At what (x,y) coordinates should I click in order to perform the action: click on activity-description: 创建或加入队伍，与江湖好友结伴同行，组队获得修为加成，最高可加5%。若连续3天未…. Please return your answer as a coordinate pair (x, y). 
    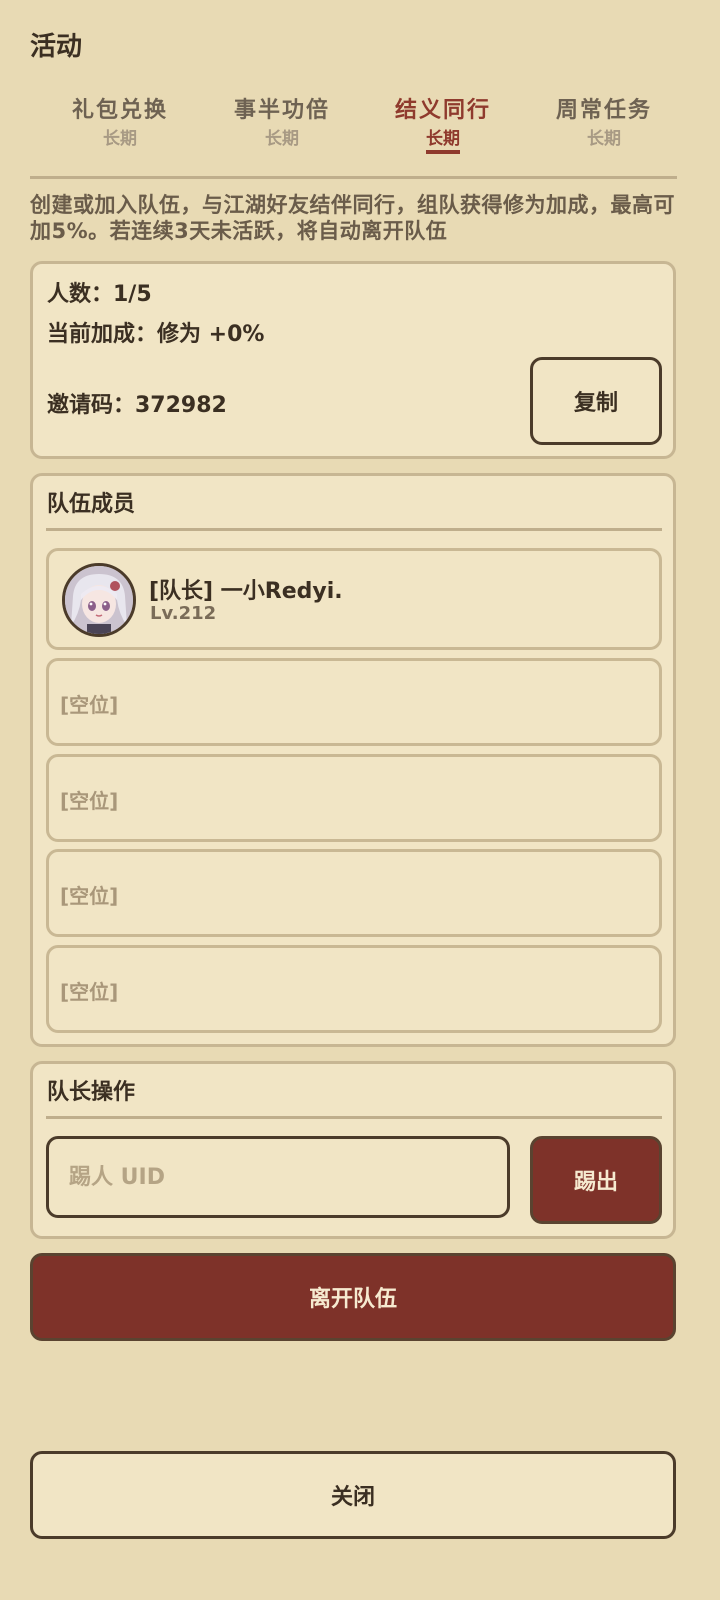
    Looking at the image, I should click on (352, 218).